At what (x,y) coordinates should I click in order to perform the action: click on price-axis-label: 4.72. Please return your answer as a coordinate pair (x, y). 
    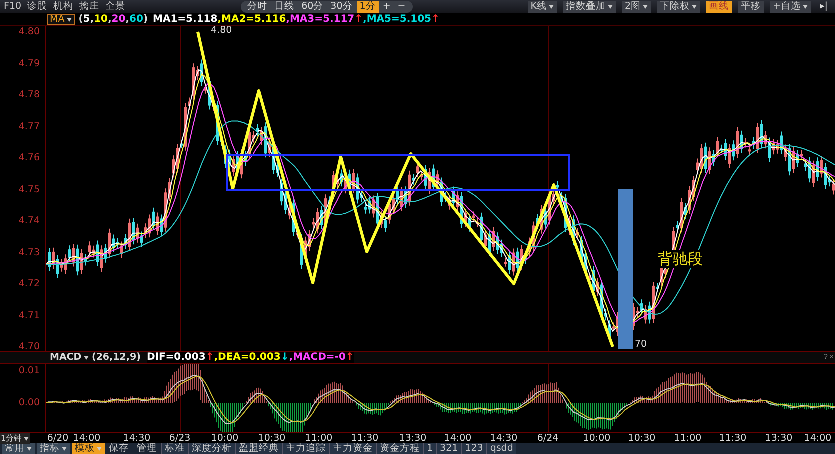
    Looking at the image, I should click on (29, 284).